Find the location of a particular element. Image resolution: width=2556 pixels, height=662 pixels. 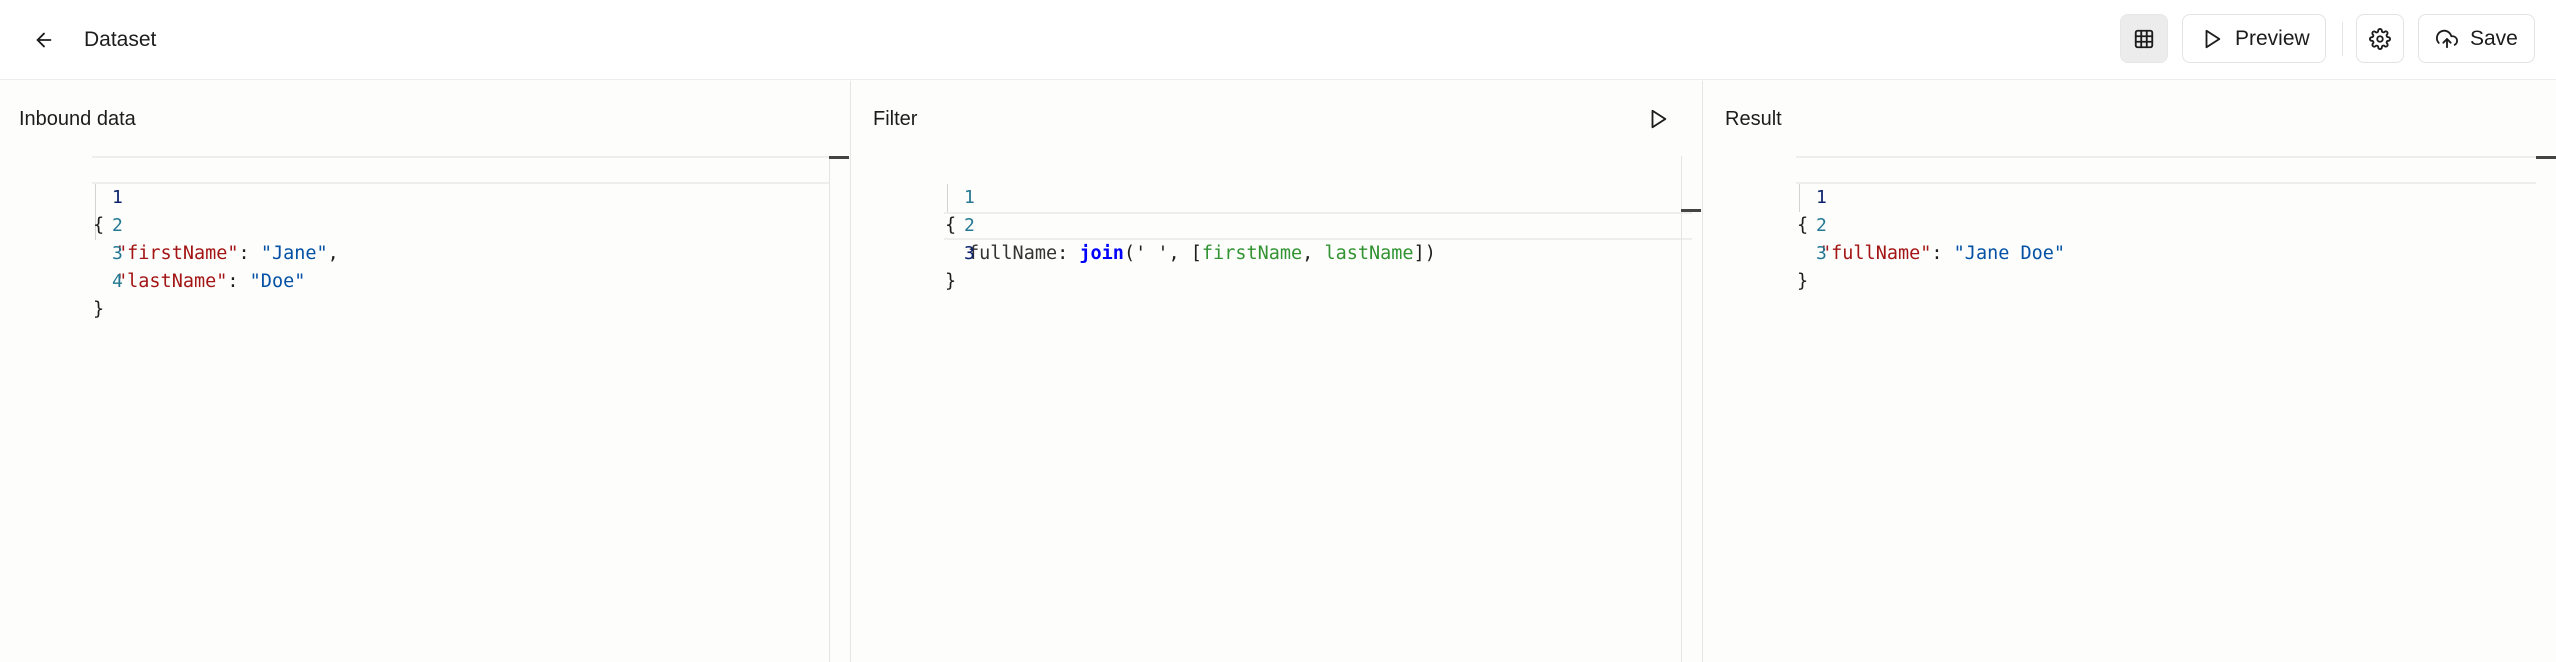

json-key: "lastName" is located at coordinates (172, 281).